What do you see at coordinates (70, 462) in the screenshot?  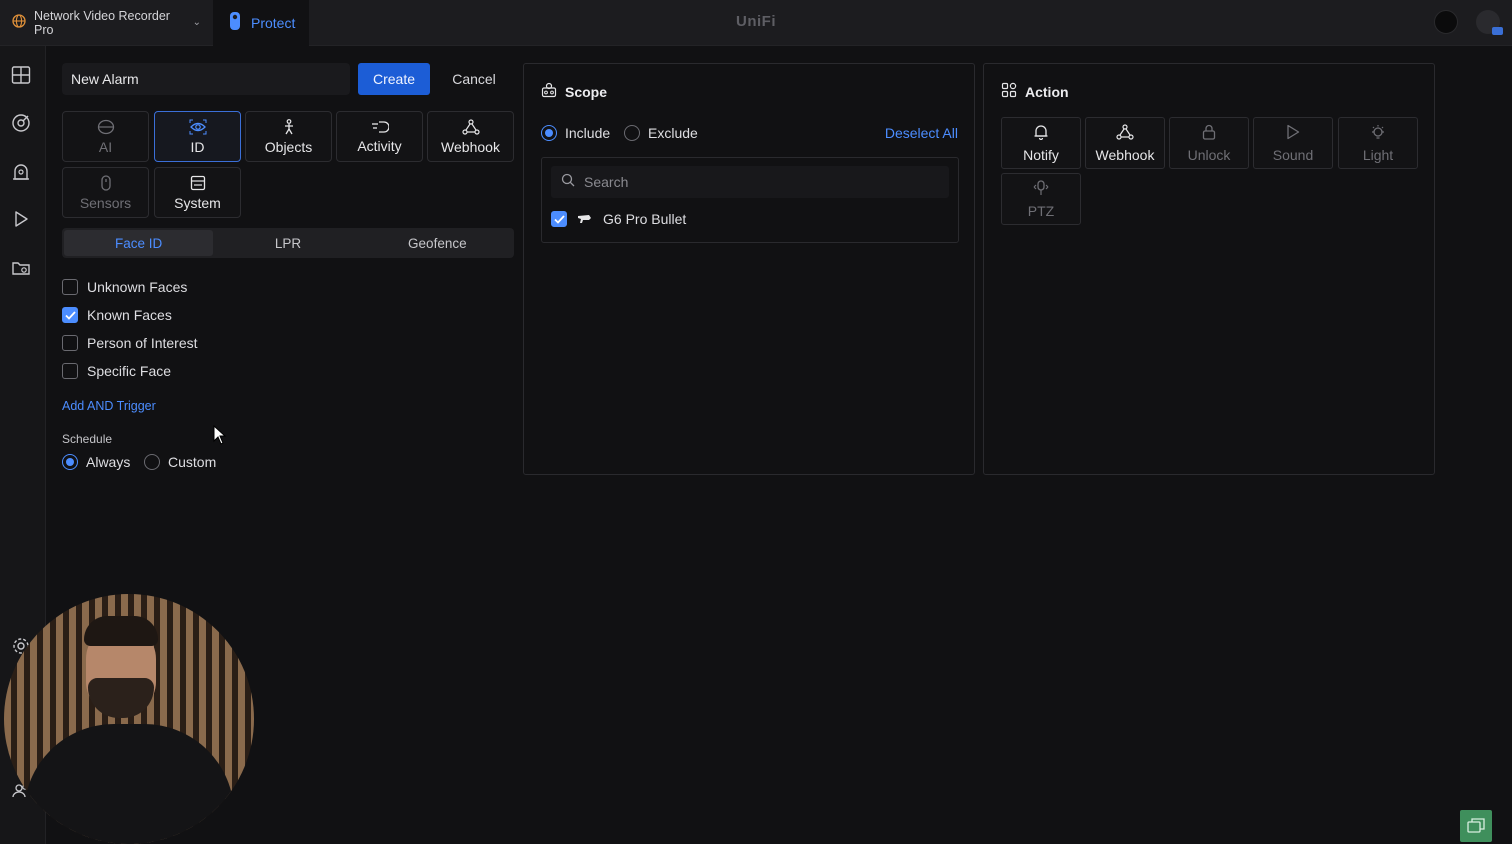 I see `always-radio` at bounding box center [70, 462].